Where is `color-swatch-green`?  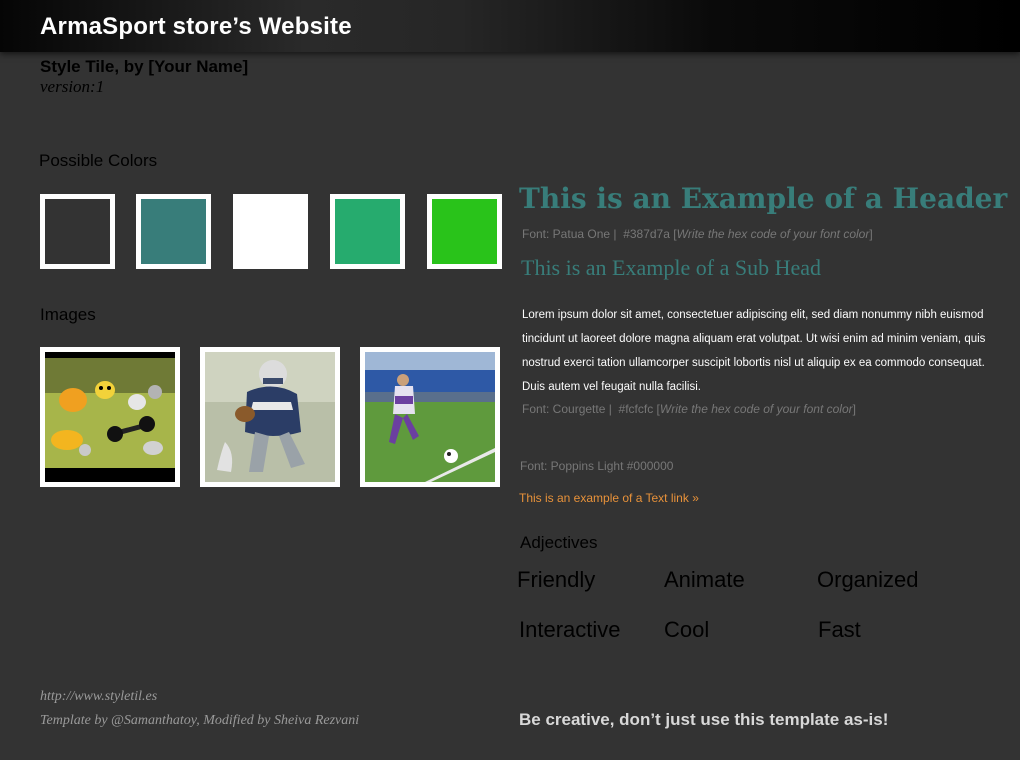 color-swatch-green is located at coordinates (367, 231).